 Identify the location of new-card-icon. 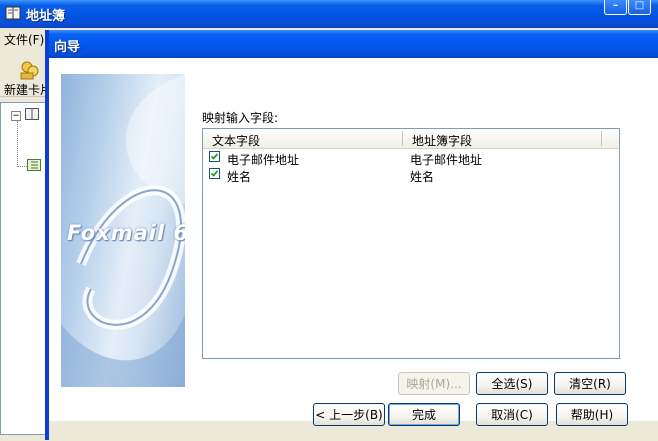
(29, 69).